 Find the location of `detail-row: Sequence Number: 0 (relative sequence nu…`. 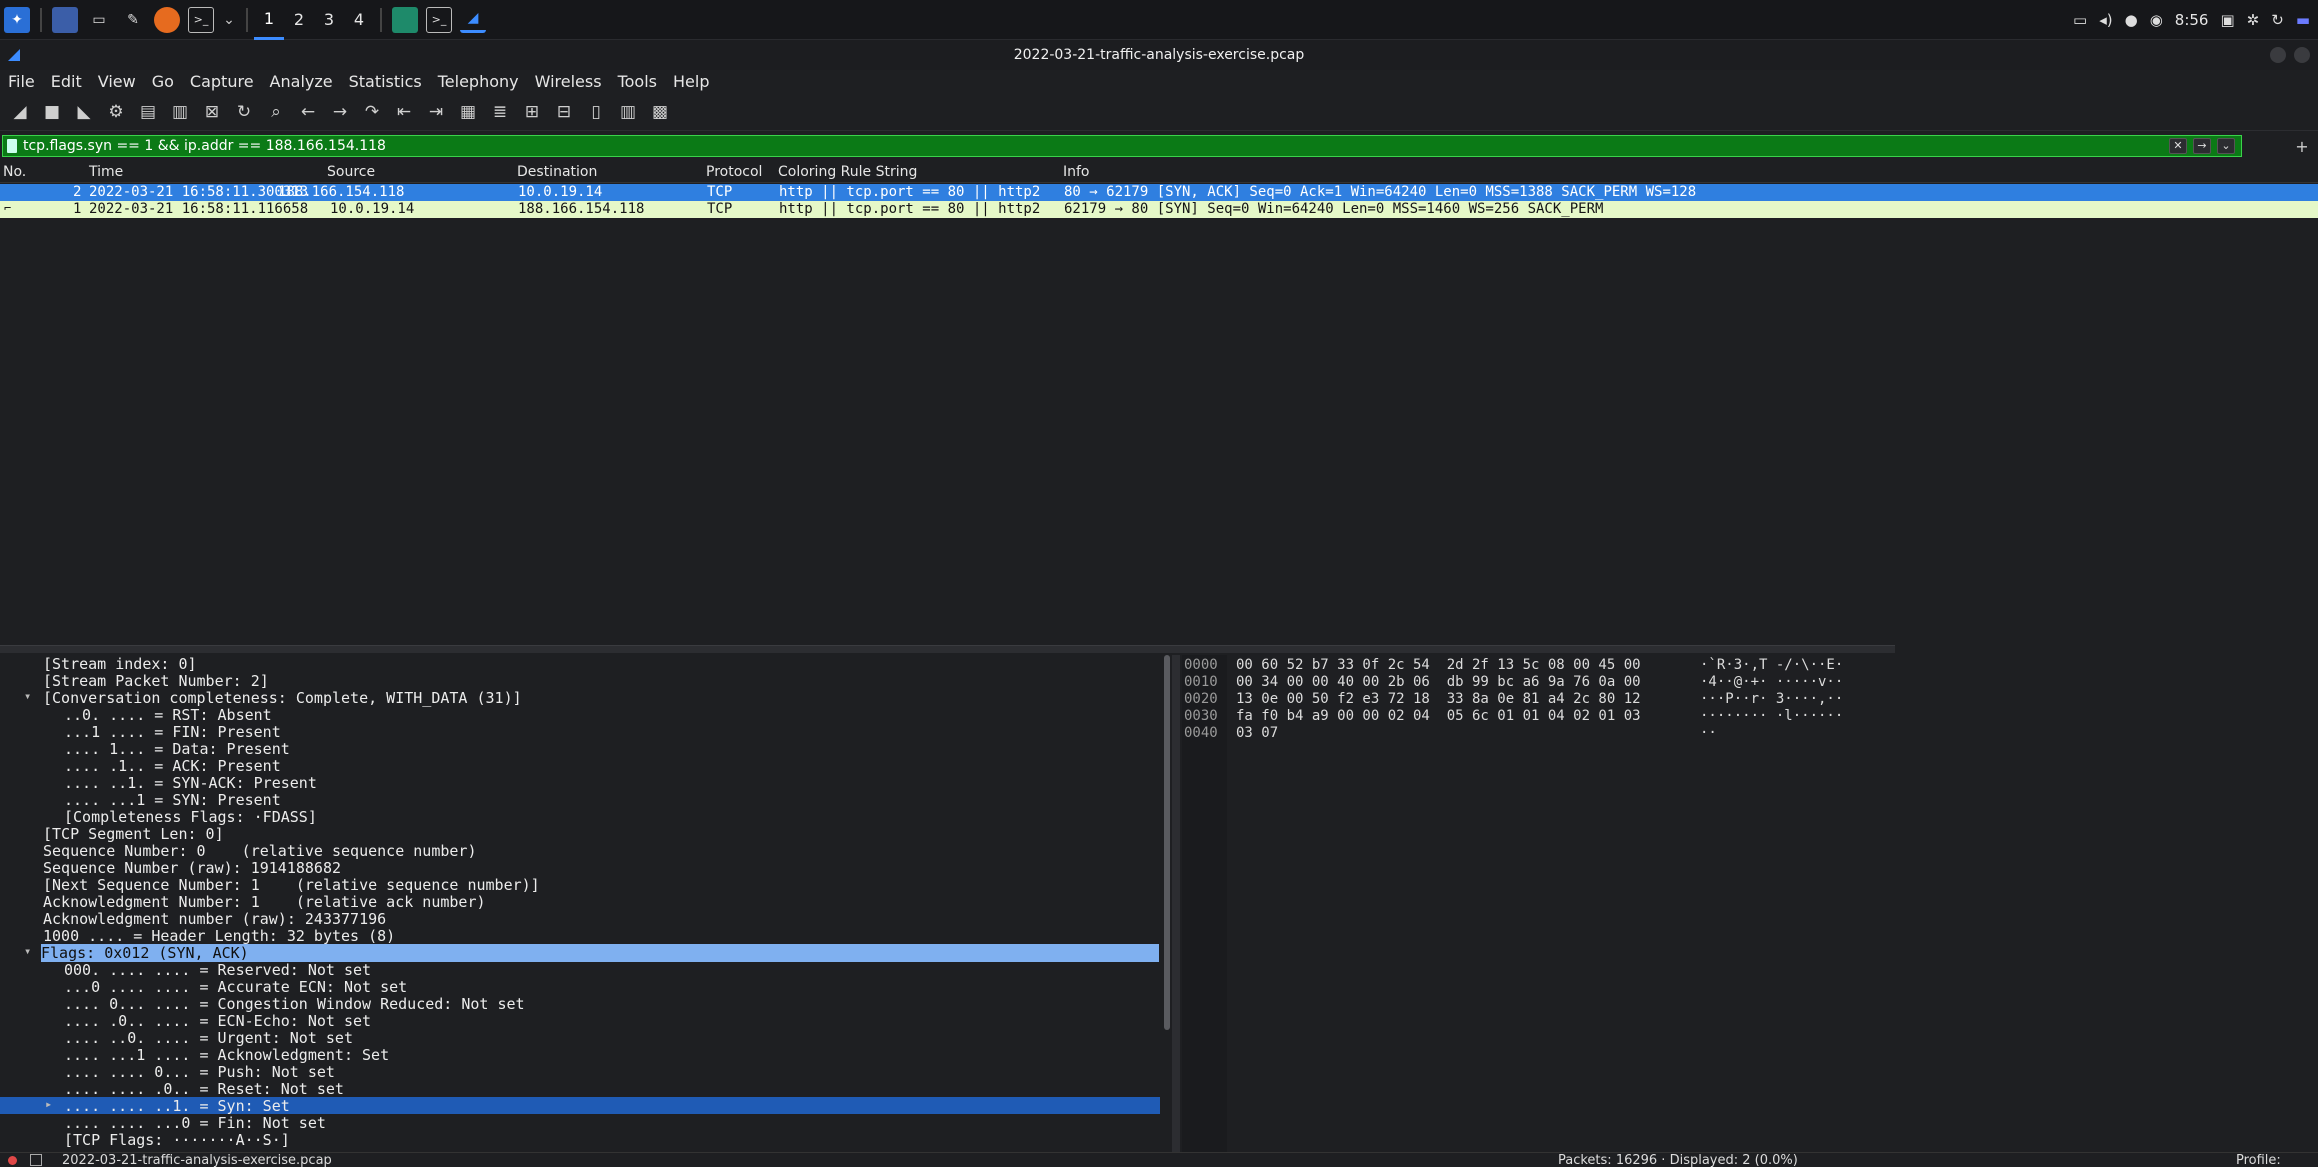

detail-row: Sequence Number: 0 (relative sequence nu… is located at coordinates (580, 851).